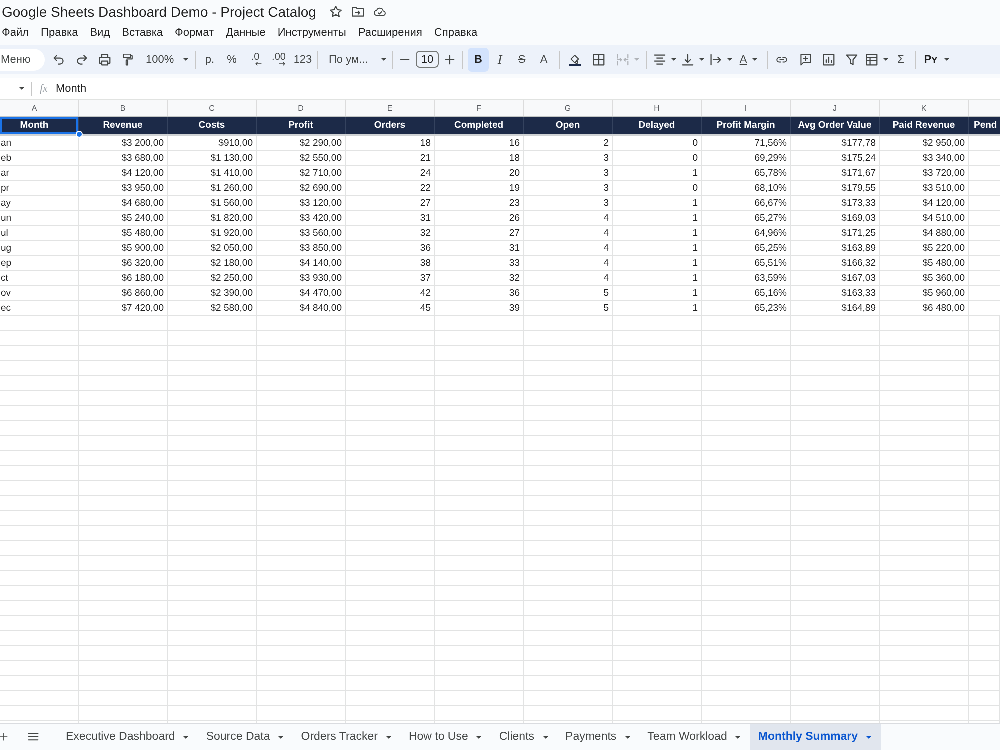 The height and width of the screenshot is (750, 1000). I want to click on document-title: Google Sheets Dashboard Demo - Project Catalog, so click(159, 12).